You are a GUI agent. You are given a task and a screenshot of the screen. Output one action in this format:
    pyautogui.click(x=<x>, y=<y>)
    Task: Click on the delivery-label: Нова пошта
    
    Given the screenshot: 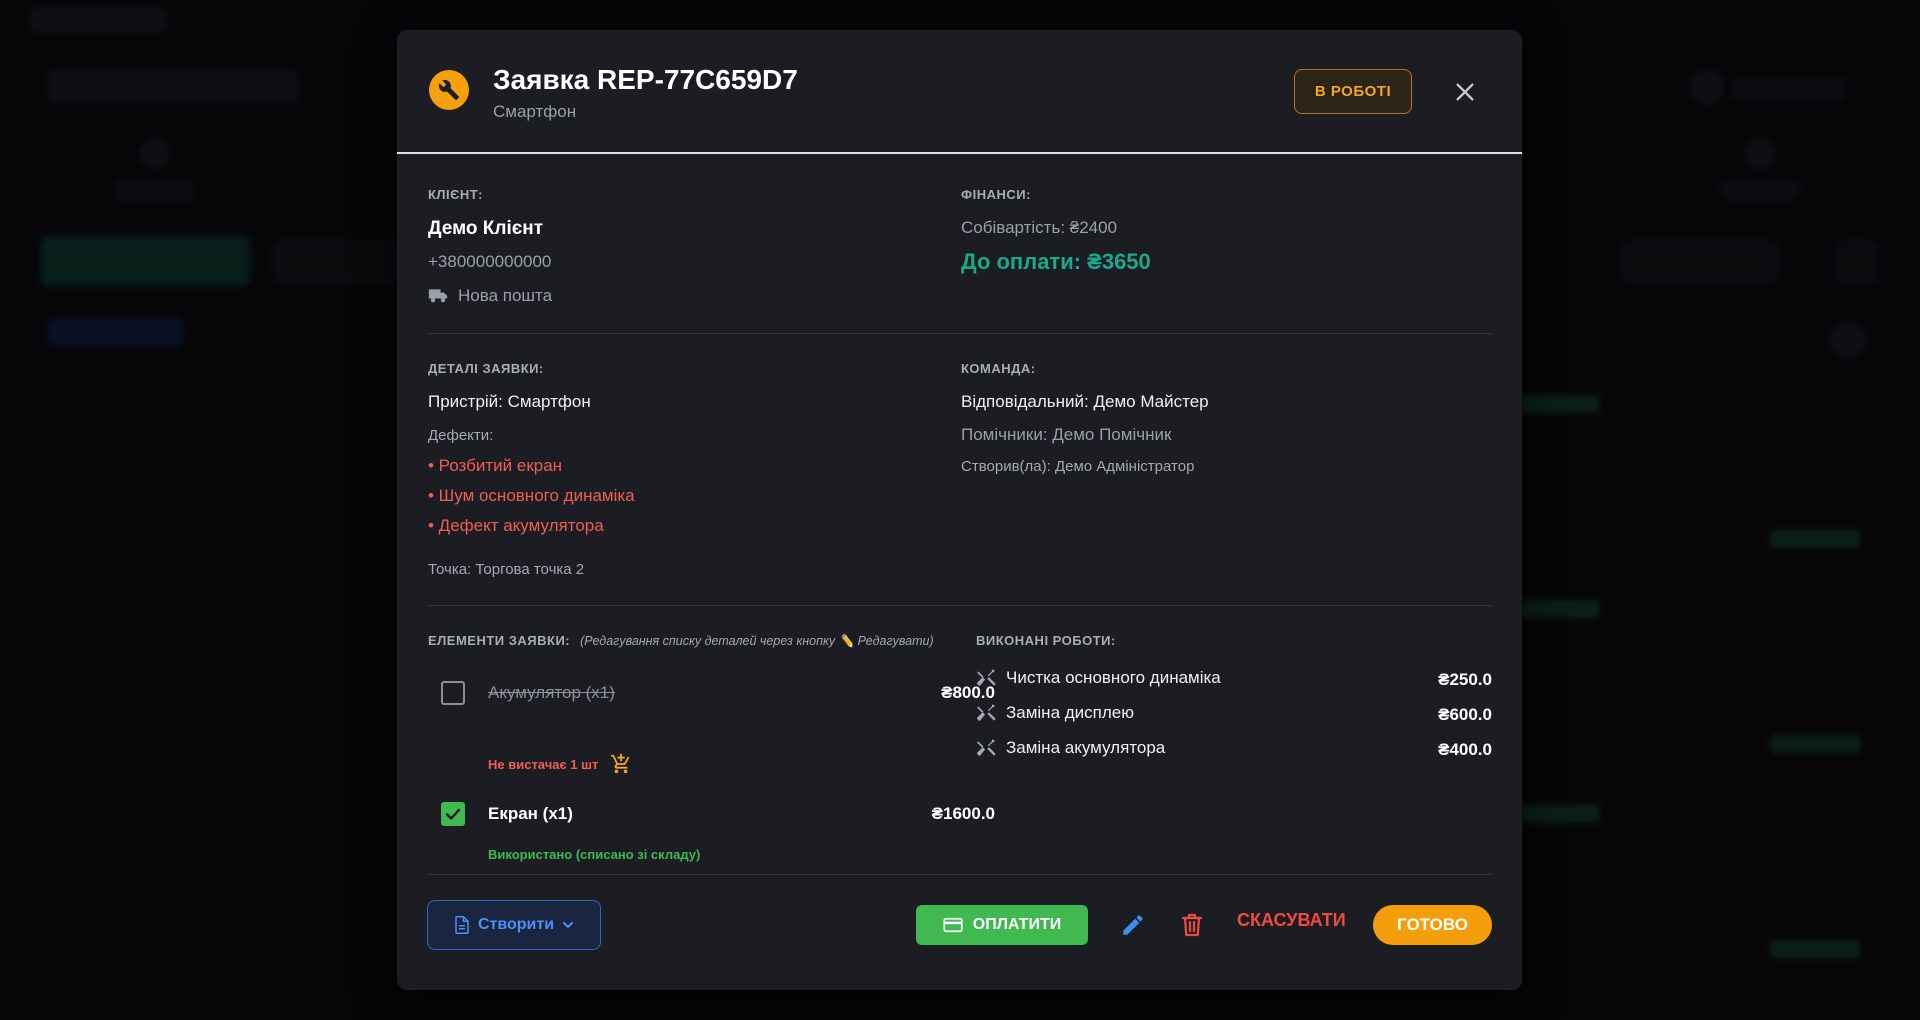 What is the action you would take?
    pyautogui.click(x=505, y=295)
    